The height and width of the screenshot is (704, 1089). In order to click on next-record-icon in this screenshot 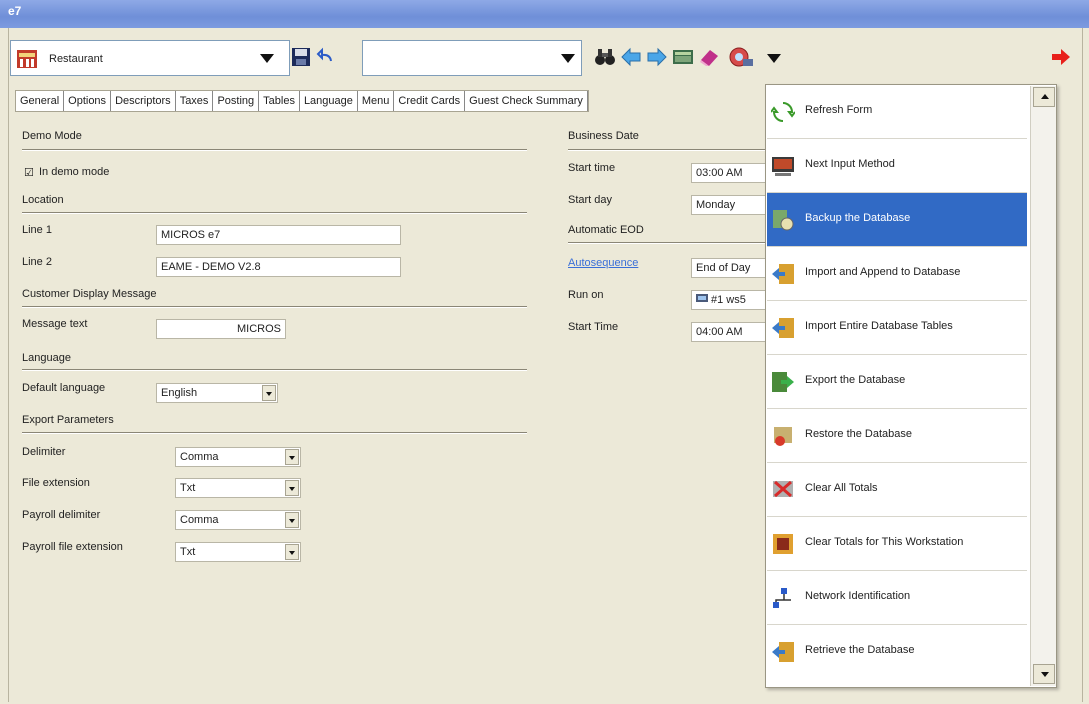, I will do `click(657, 57)`.